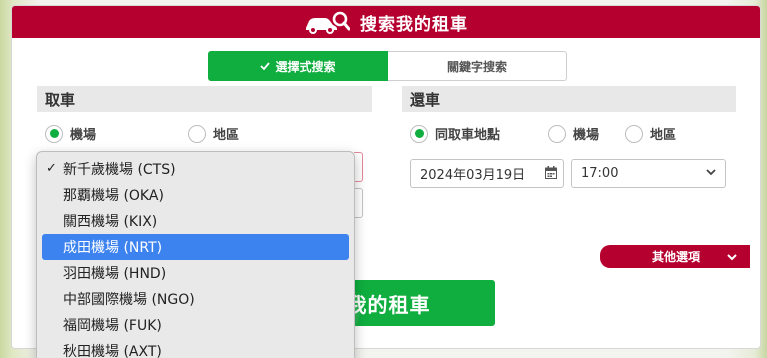 This screenshot has height=358, width=767. What do you see at coordinates (358, 203) in the screenshot?
I see `pickup-date-field-edge` at bounding box center [358, 203].